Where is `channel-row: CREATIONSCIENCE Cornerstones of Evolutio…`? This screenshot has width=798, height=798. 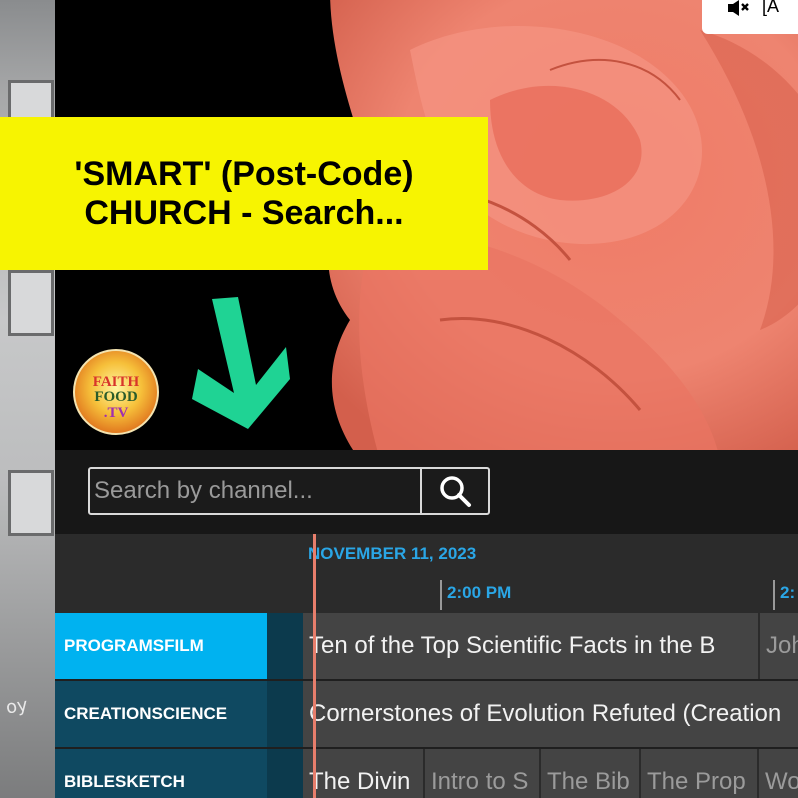 channel-row: CREATIONSCIENCE Cornerstones of Evolutio… is located at coordinates (426, 714).